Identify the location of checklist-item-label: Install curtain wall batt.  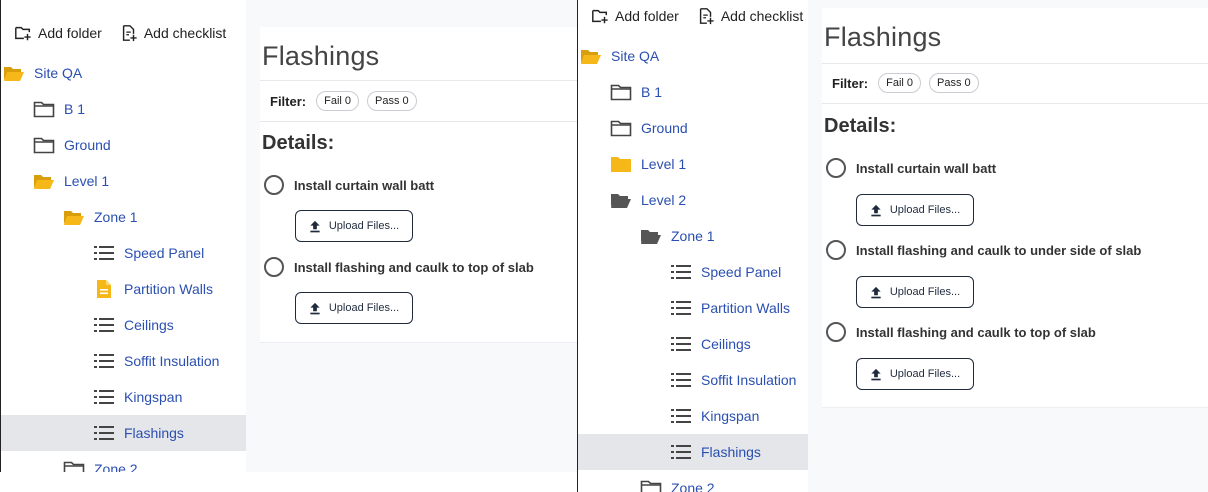
(364, 185).